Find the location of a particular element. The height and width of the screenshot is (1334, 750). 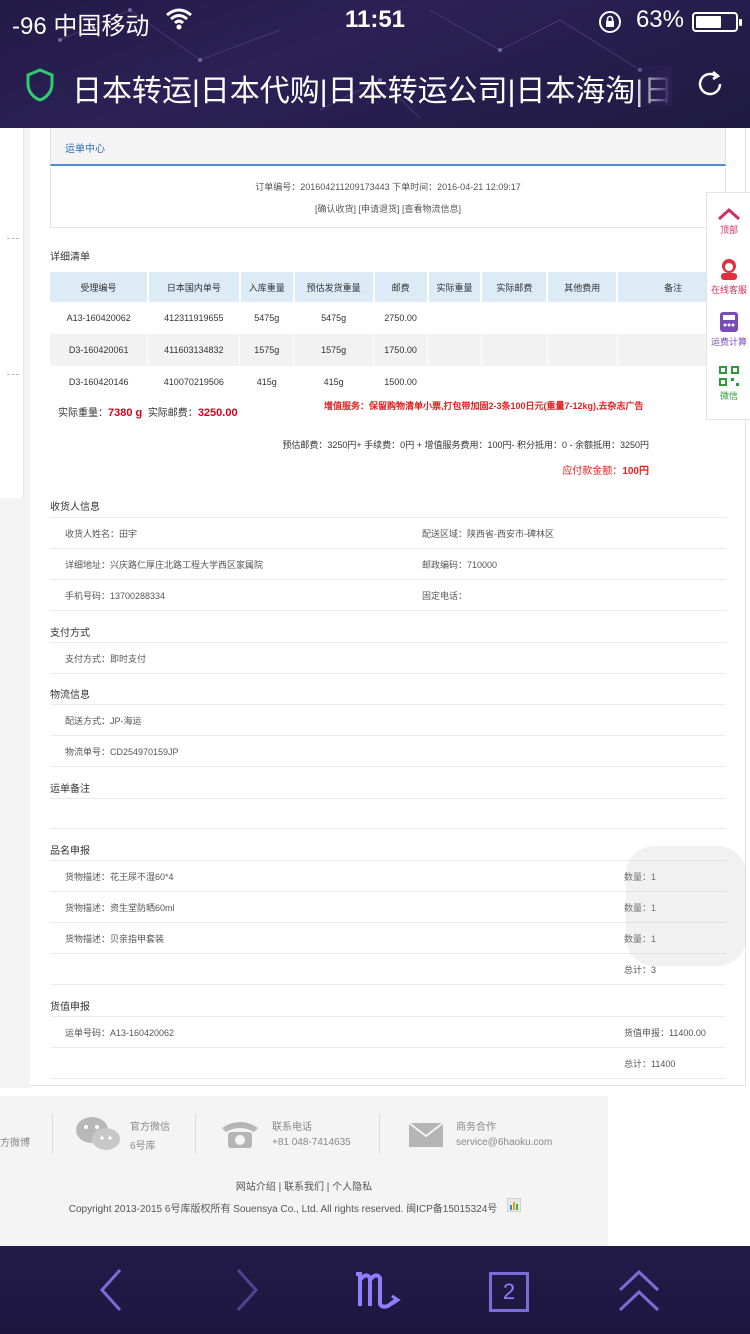

status-bar: -96 中国移动 11:51 63% is located at coordinates (375, 21).